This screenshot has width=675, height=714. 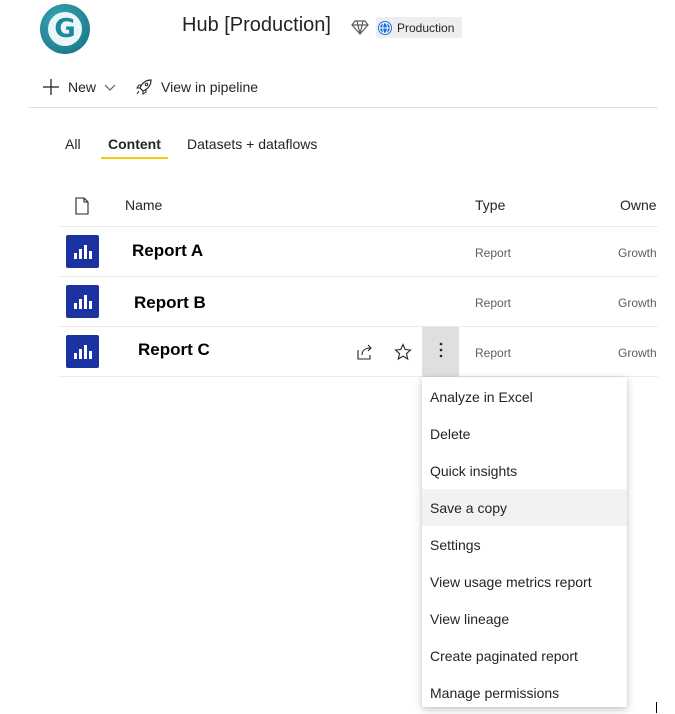 I want to click on globe-icon, so click(x=385, y=27).